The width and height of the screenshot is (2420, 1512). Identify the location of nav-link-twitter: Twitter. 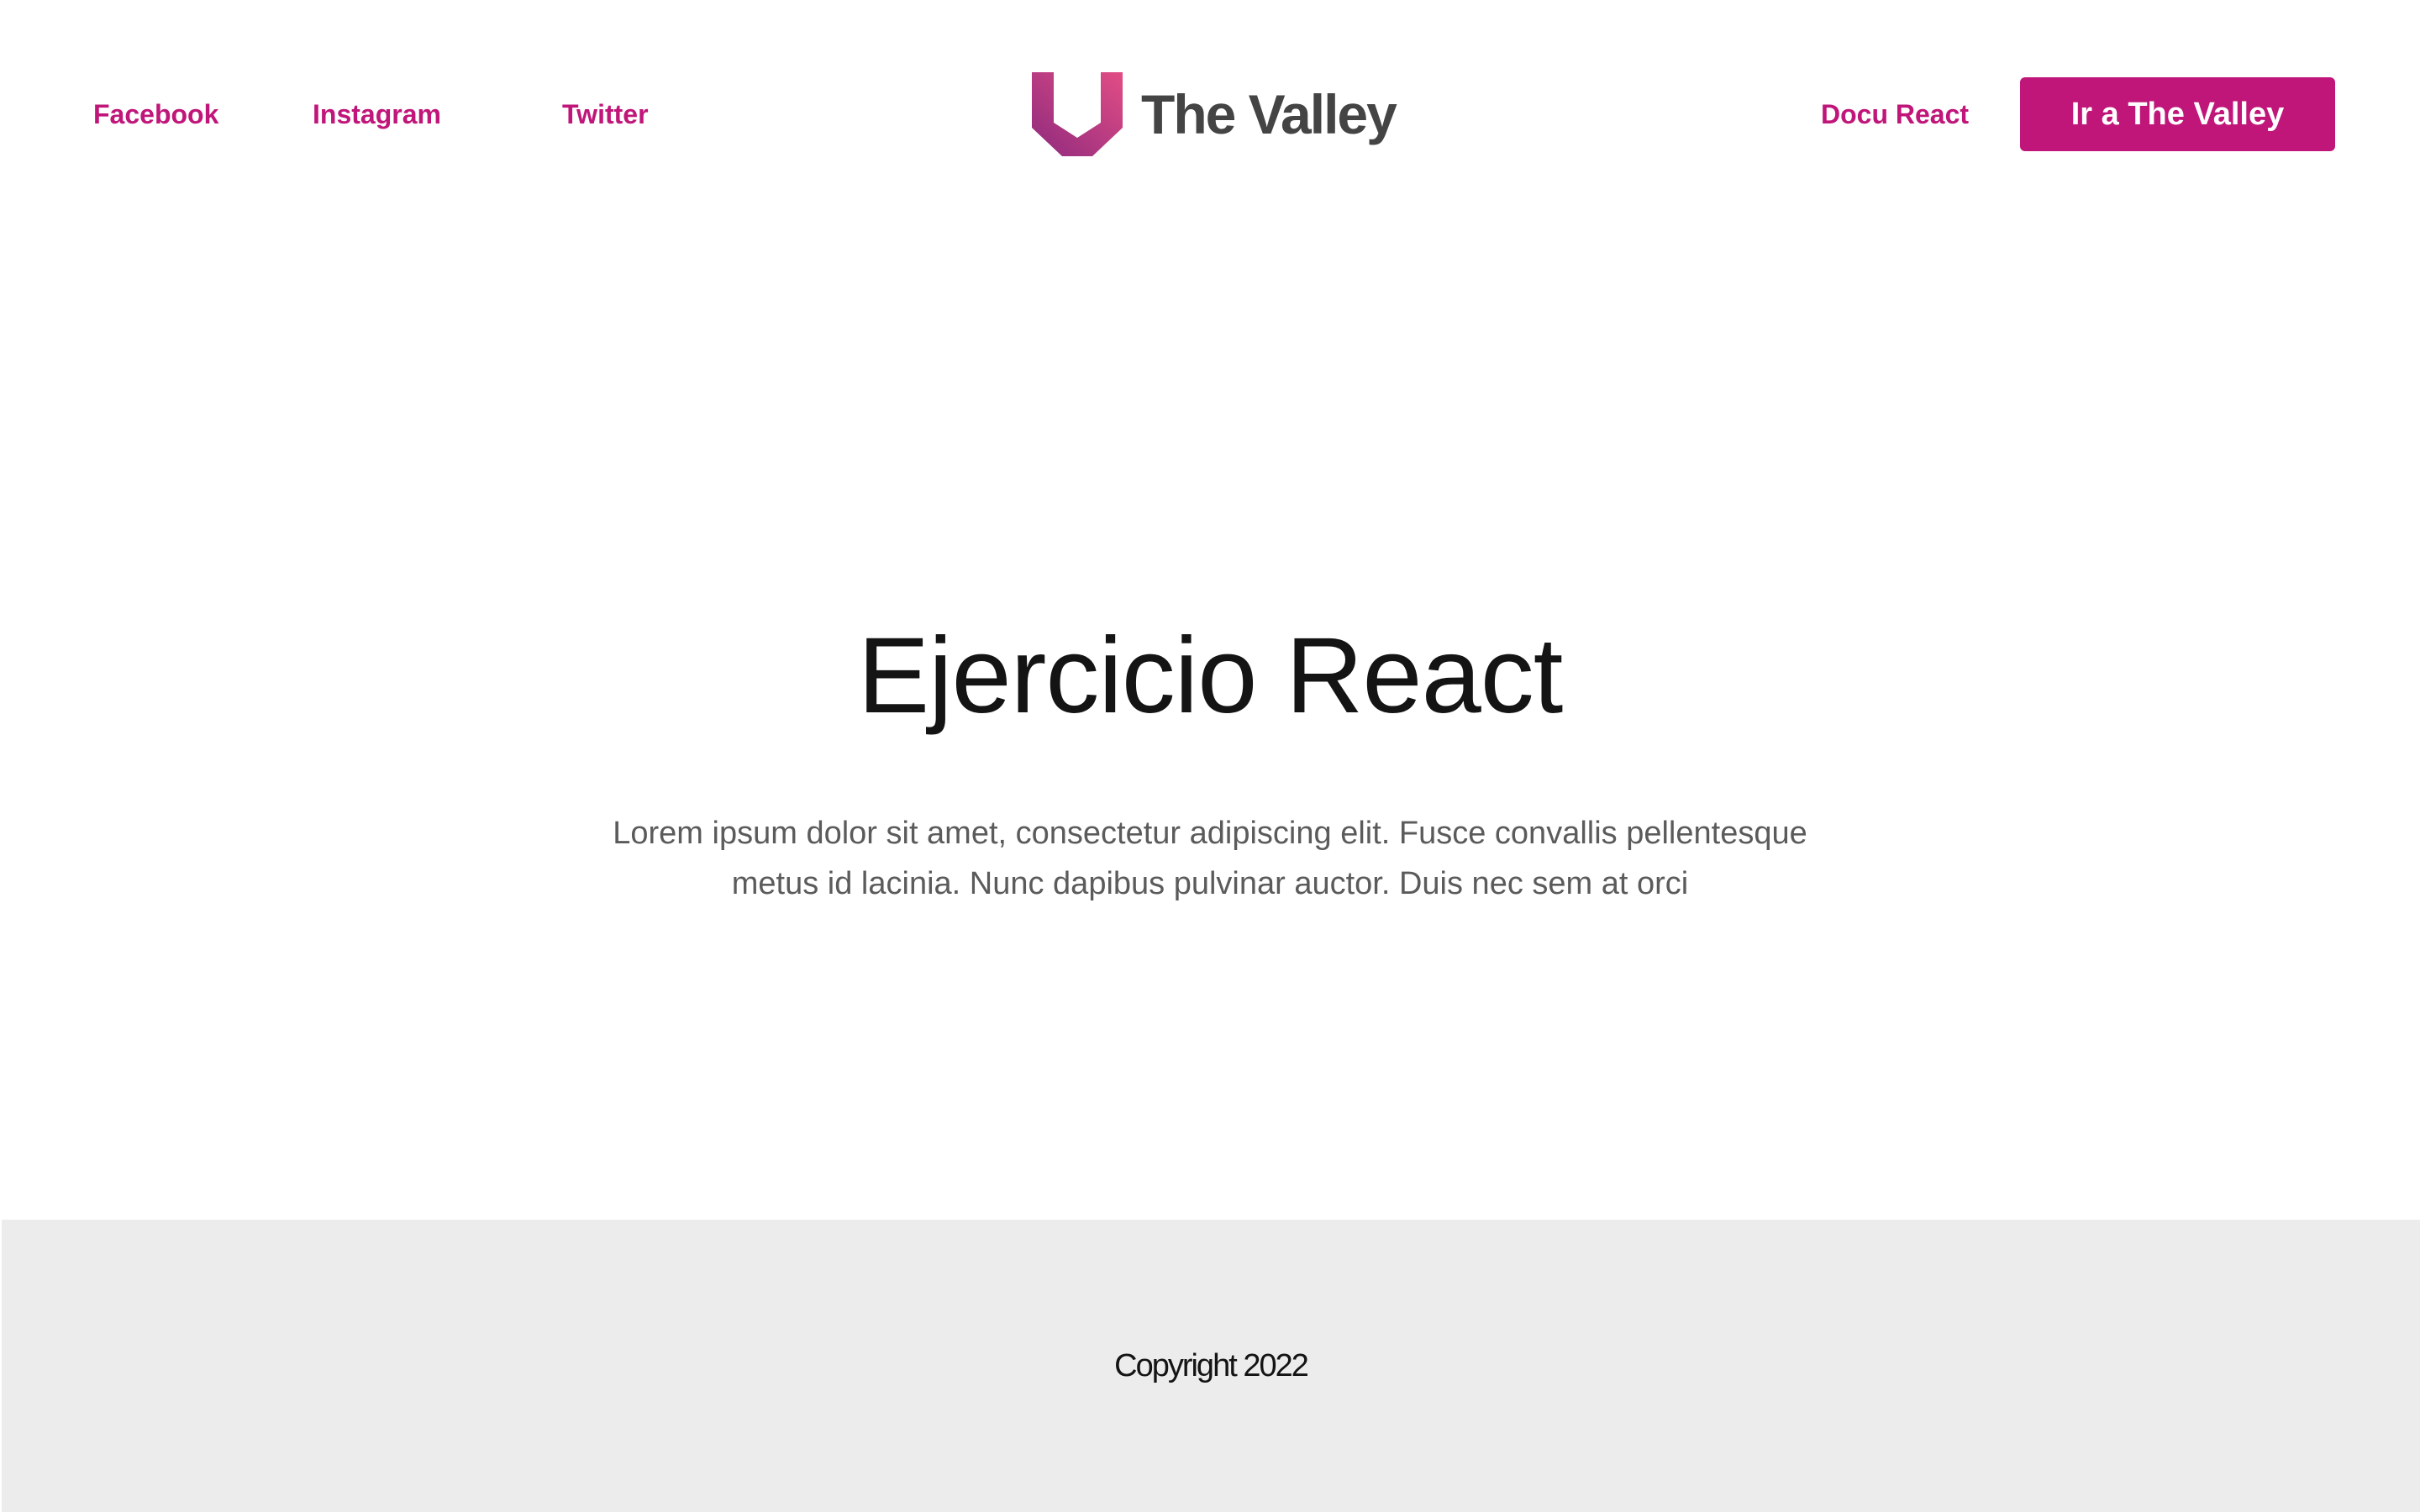
(605, 114).